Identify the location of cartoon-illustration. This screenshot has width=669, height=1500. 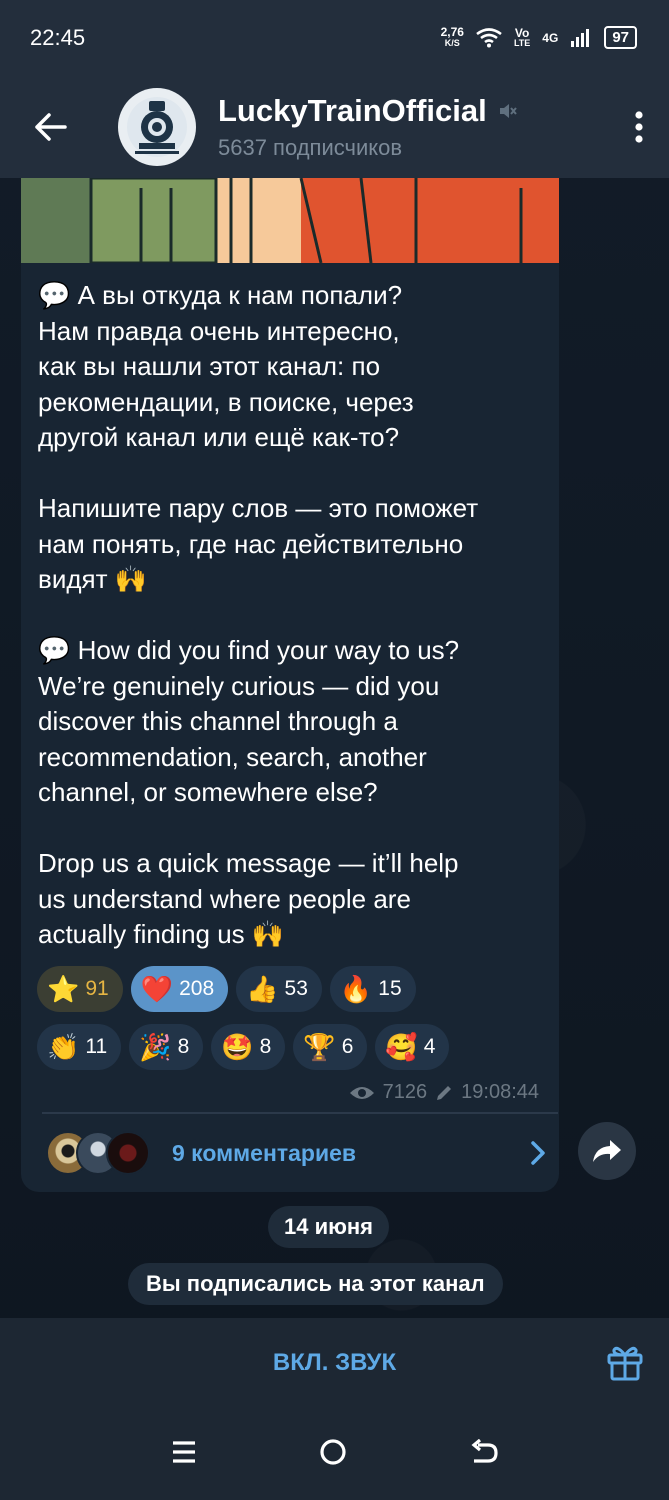
(290, 220).